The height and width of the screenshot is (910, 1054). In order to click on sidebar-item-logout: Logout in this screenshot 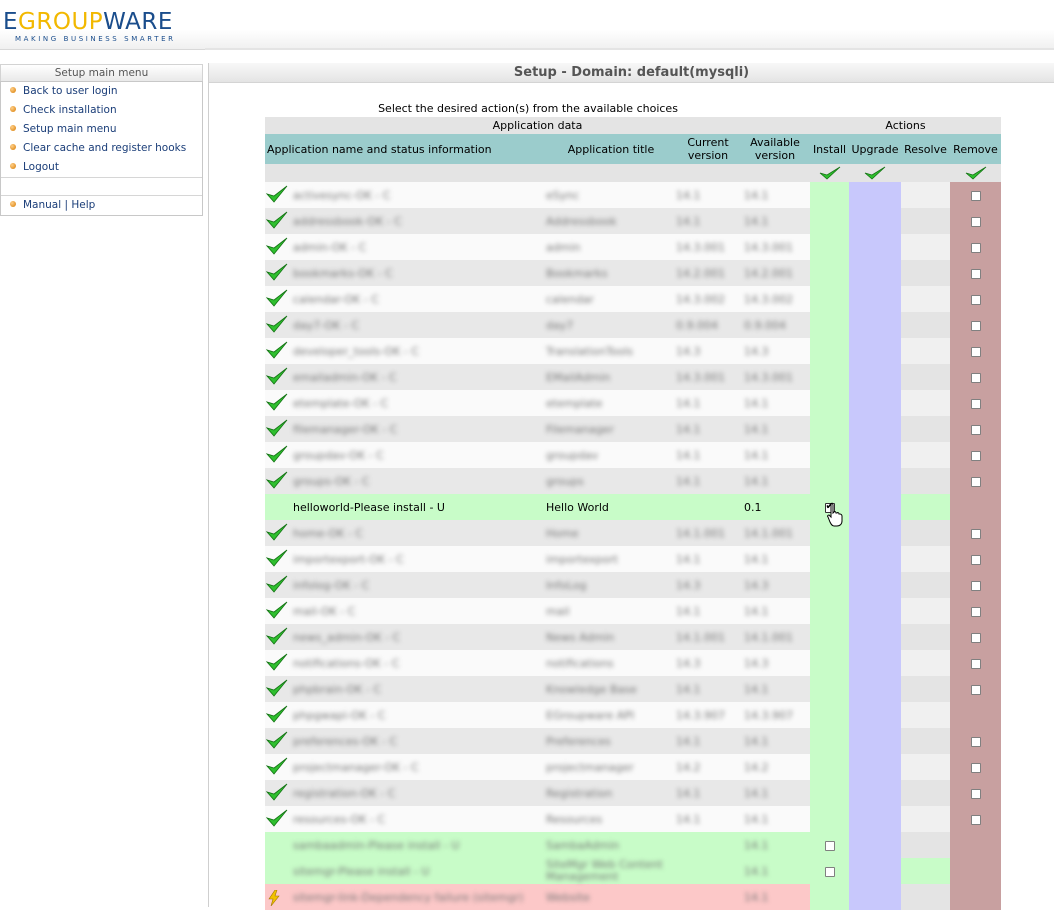, I will do `click(101, 167)`.